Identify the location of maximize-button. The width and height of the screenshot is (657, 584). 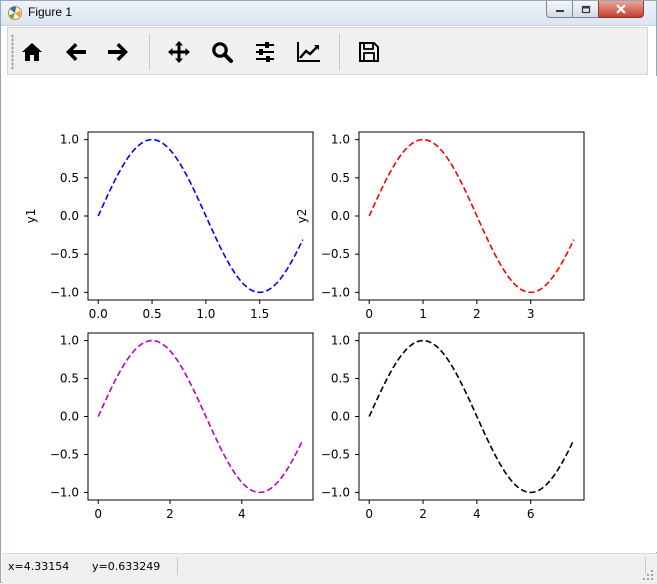
(585, 9).